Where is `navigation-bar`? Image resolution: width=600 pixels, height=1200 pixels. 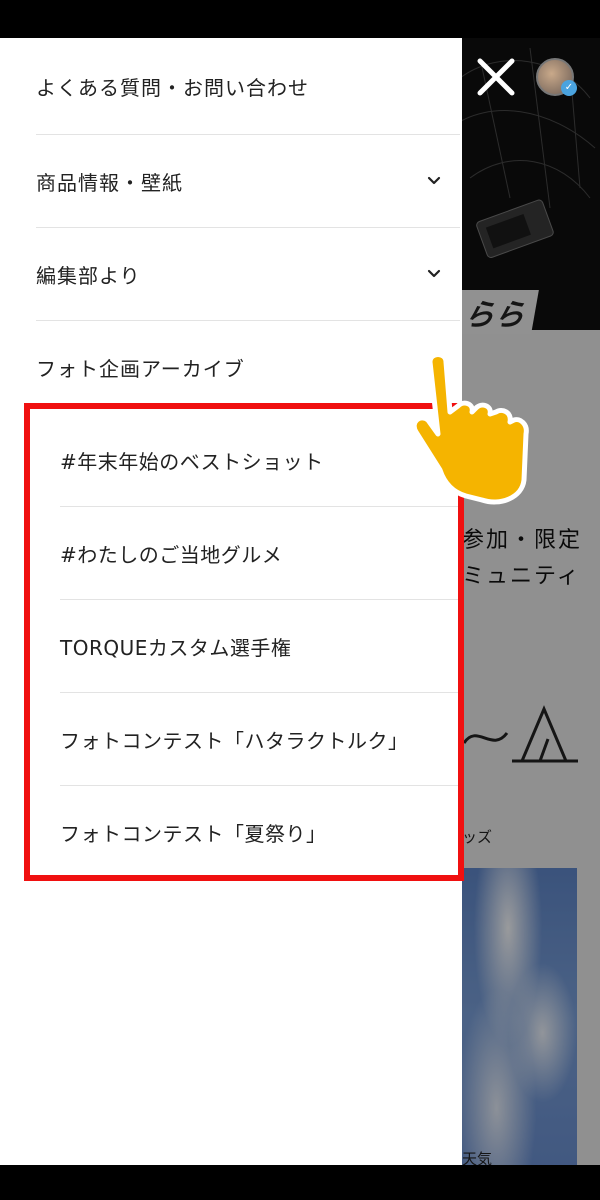 navigation-bar is located at coordinates (300, 1182).